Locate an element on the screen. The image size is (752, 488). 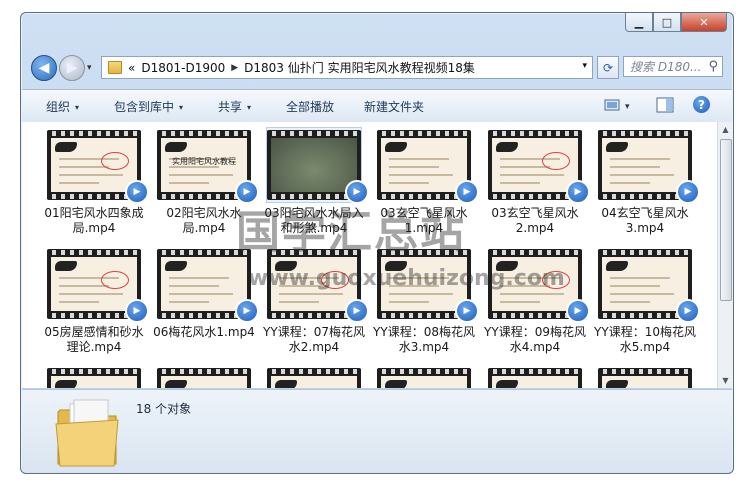
breadcrumb-current-folder: D1803 仙扑门 实用阳宅风水教程视频18集 is located at coordinates (359, 67).